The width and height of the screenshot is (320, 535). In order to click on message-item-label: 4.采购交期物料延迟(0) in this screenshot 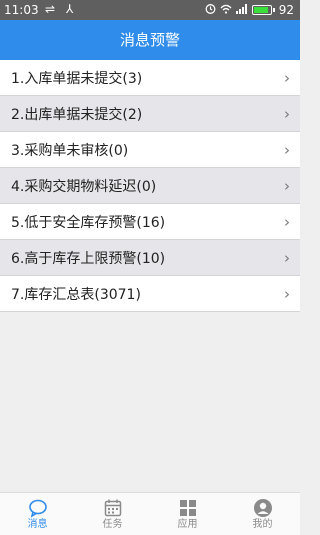, I will do `click(84, 186)`.